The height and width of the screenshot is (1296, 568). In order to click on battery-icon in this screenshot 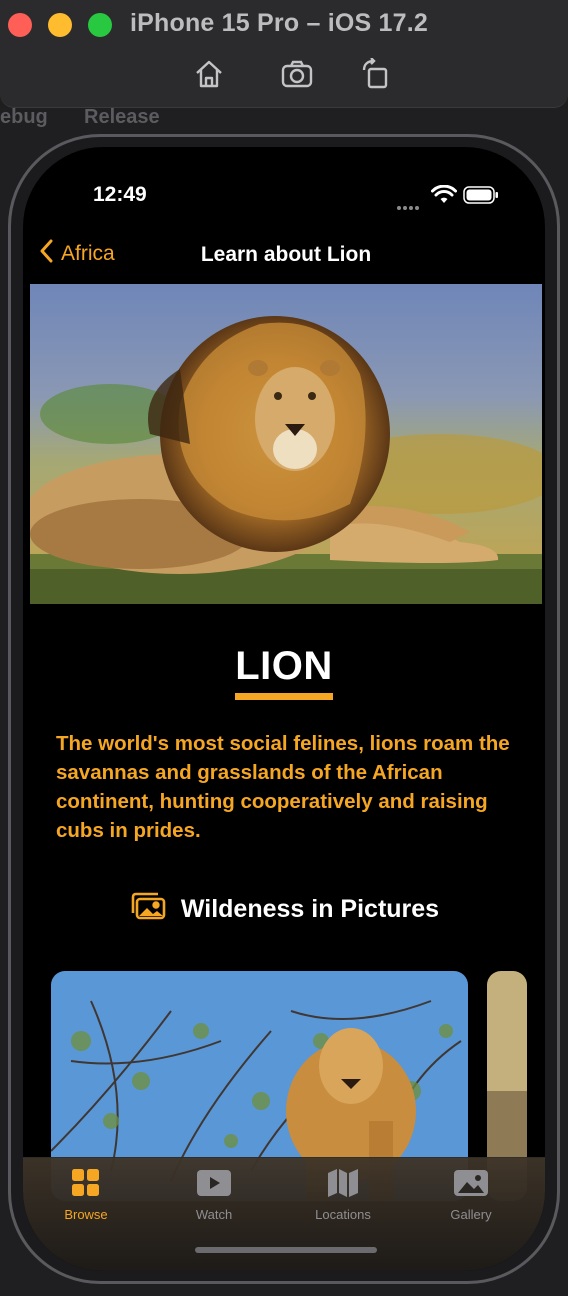, I will do `click(481, 197)`.